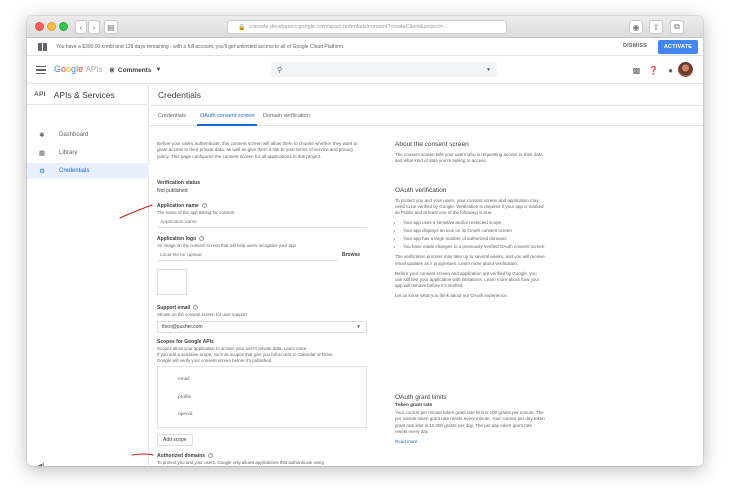 This screenshot has width=730, height=499. I want to click on search-bar: ⚲ ▼, so click(384, 69).